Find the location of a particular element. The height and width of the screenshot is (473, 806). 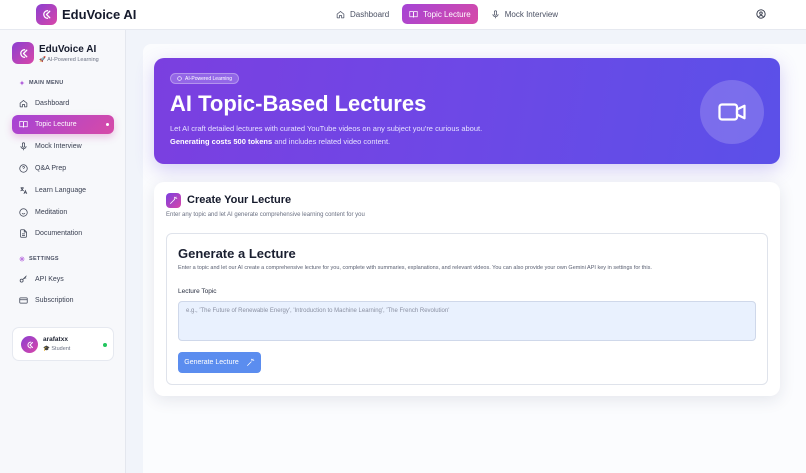

hero-video-badge is located at coordinates (732, 112).